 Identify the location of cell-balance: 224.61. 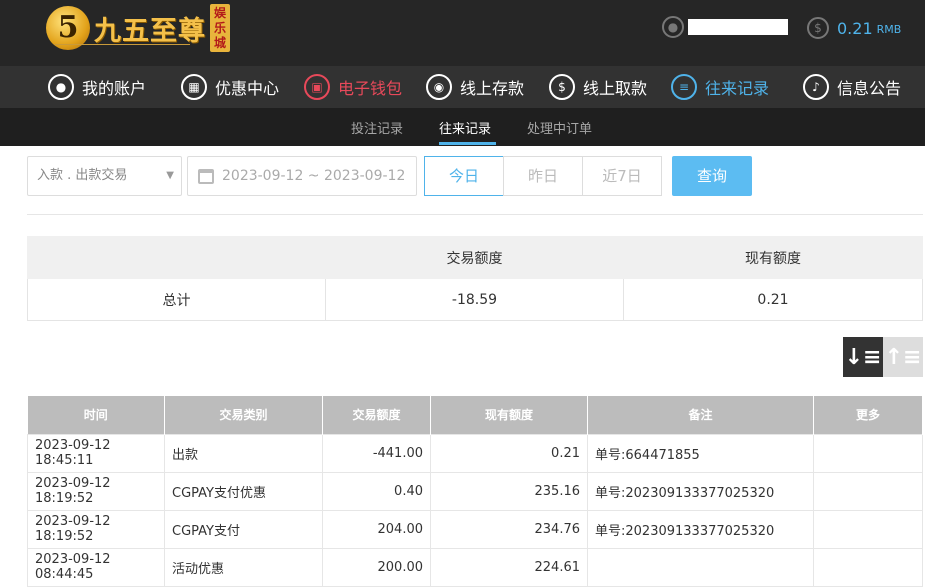
(509, 567).